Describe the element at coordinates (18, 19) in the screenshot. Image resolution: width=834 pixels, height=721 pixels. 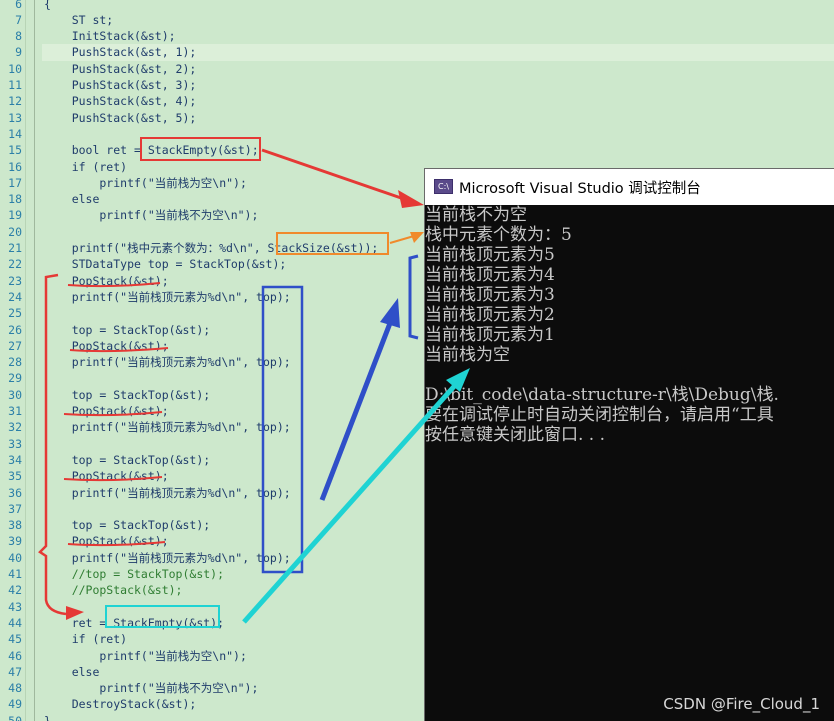
I see `line-number: 7` at that location.